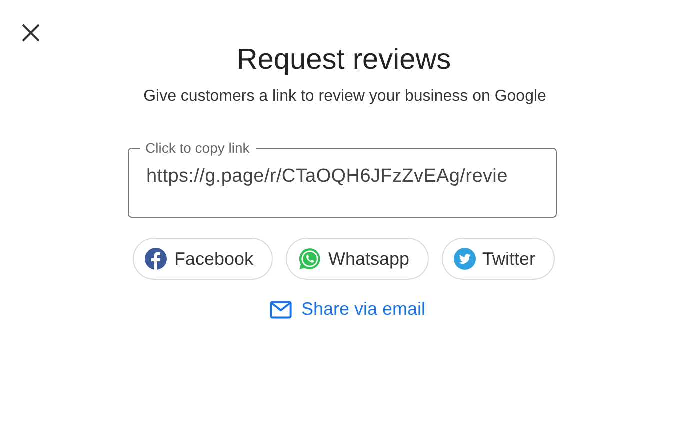  What do you see at coordinates (345, 97) in the screenshot?
I see `dialog-subtitle: Give customers a link to review your business on Google` at bounding box center [345, 97].